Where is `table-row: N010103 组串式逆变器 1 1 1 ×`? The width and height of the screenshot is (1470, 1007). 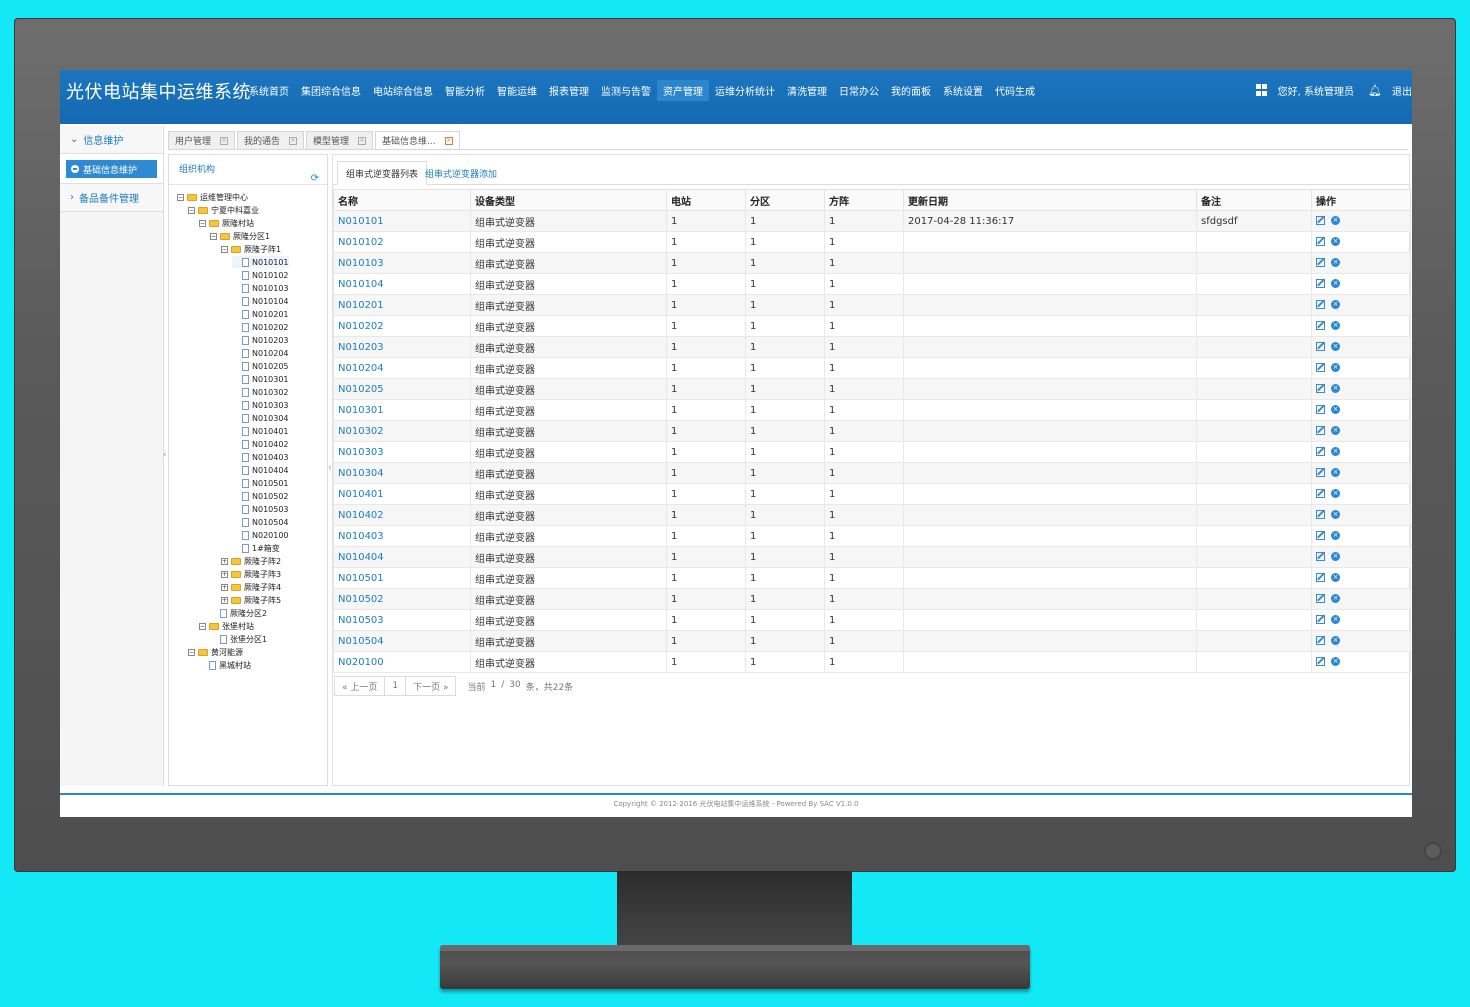 table-row: N010103 组串式逆变器 1 1 1 × is located at coordinates (872, 263).